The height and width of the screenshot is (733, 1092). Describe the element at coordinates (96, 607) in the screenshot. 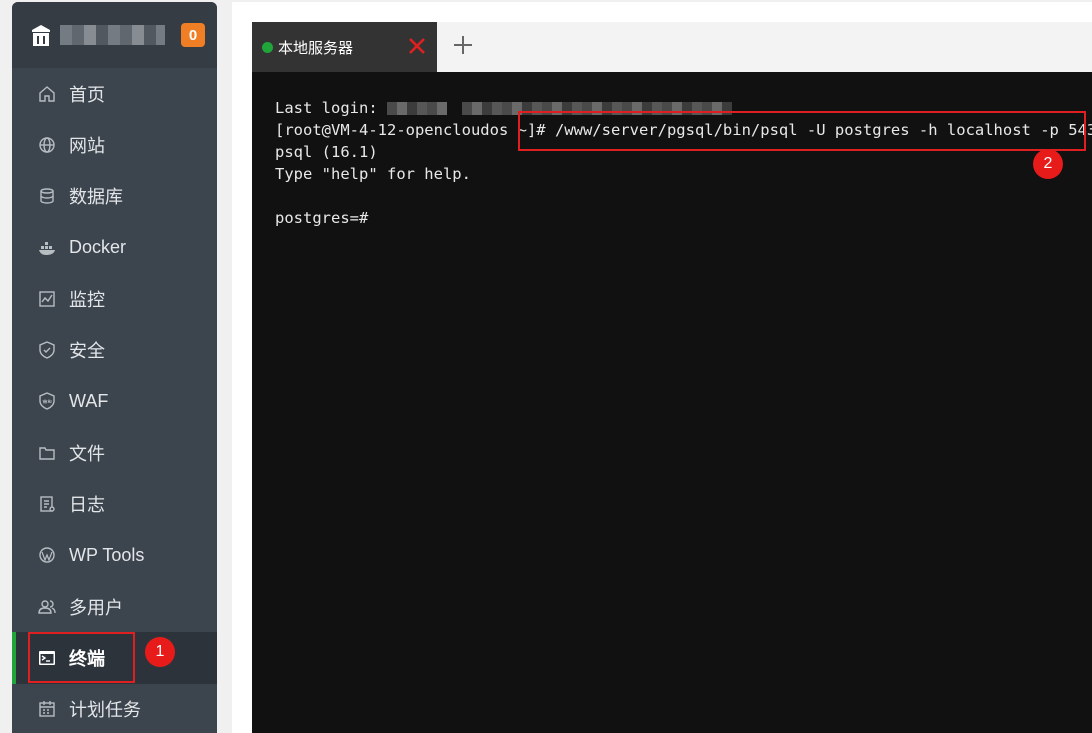

I see `sidebar-item-label: 多用户` at that location.